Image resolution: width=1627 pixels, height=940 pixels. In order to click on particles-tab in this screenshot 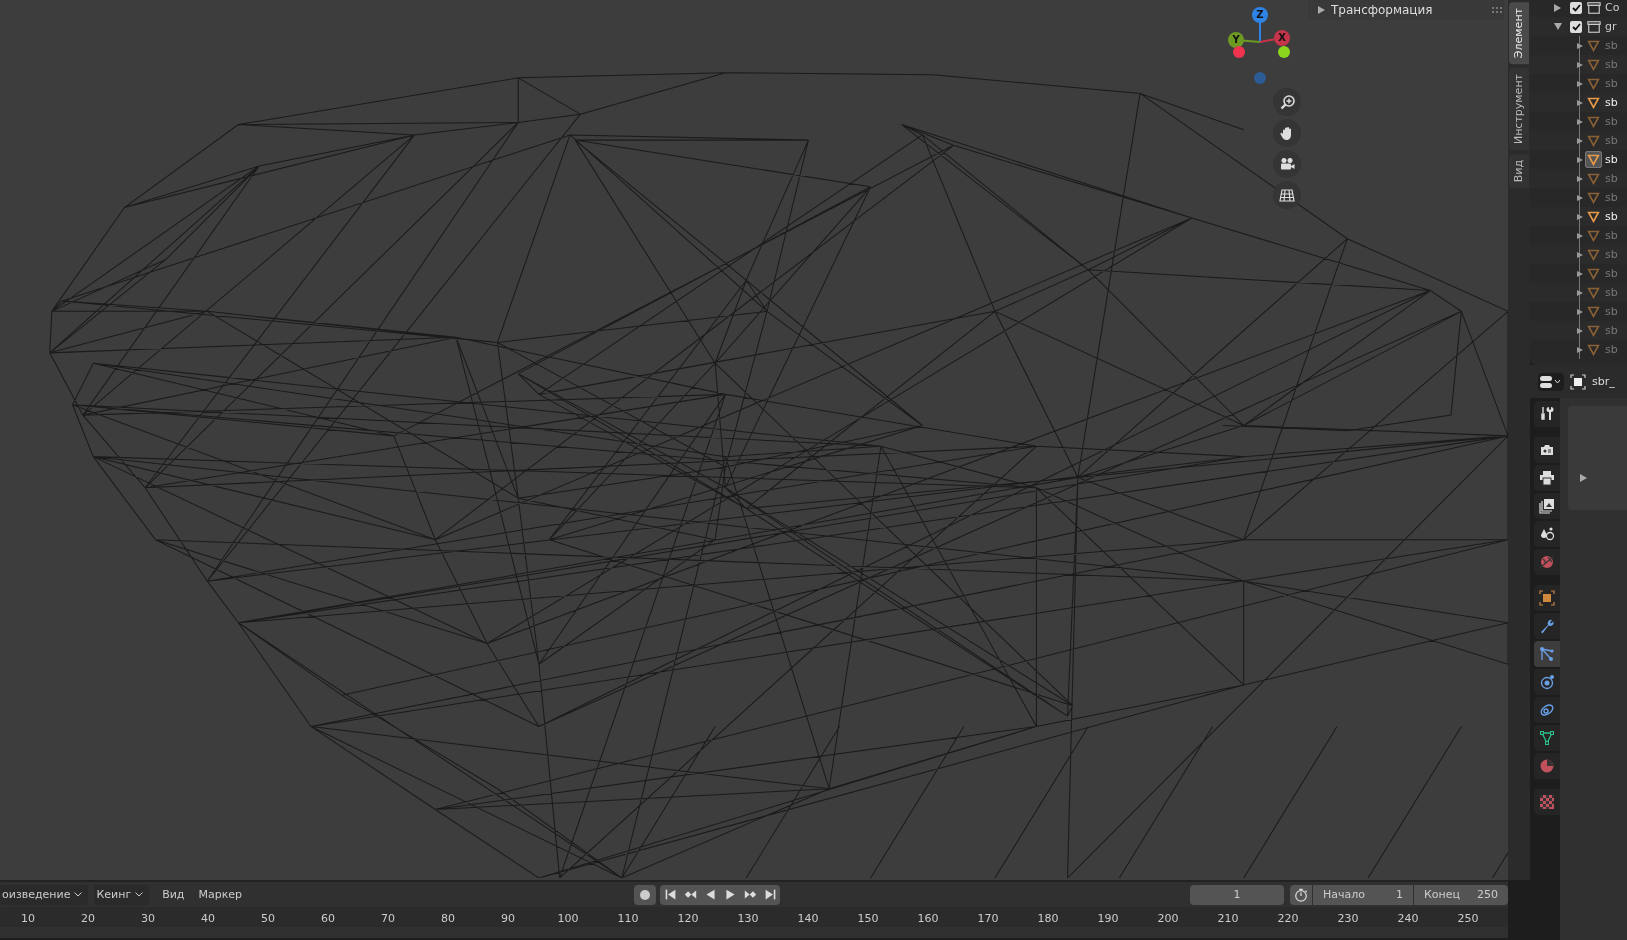, I will do `click(1547, 654)`.